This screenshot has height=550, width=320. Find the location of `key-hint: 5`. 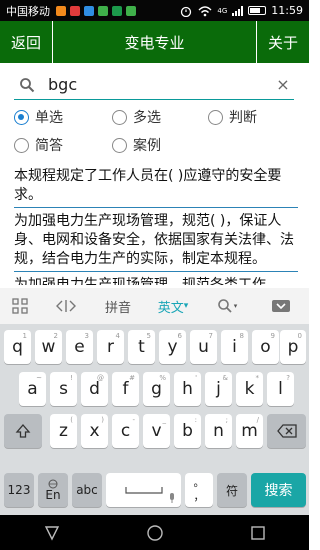

key-hint: 5 is located at coordinates (148, 336).